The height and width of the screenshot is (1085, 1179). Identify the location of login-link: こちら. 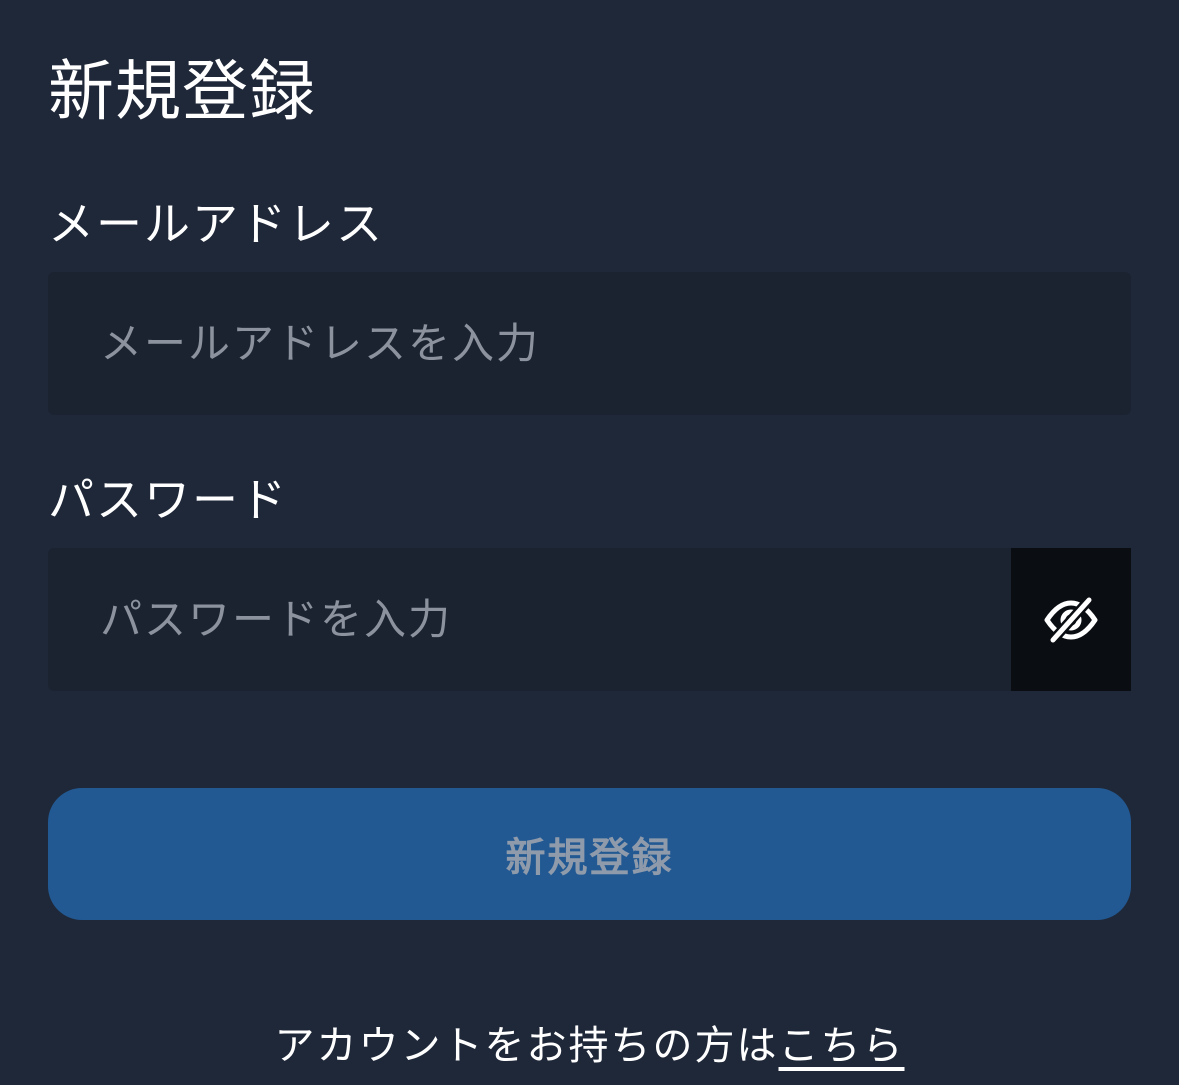
(842, 1046).